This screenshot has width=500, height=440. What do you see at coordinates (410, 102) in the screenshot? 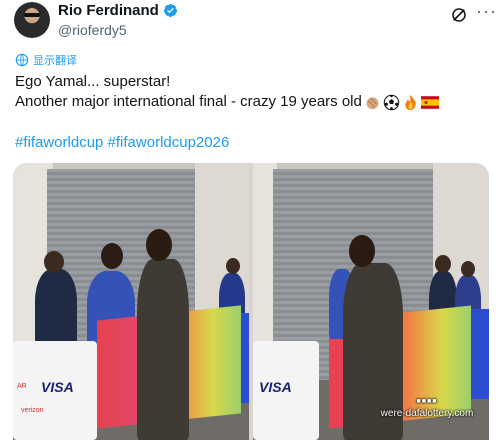
I see `fire-icon` at bounding box center [410, 102].